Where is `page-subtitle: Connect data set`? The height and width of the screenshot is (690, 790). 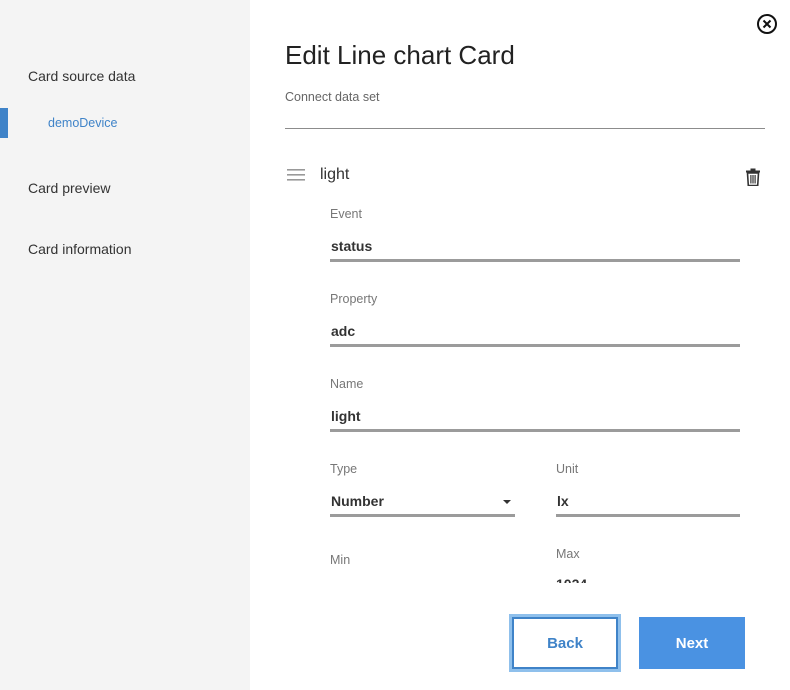 page-subtitle: Connect data set is located at coordinates (332, 97).